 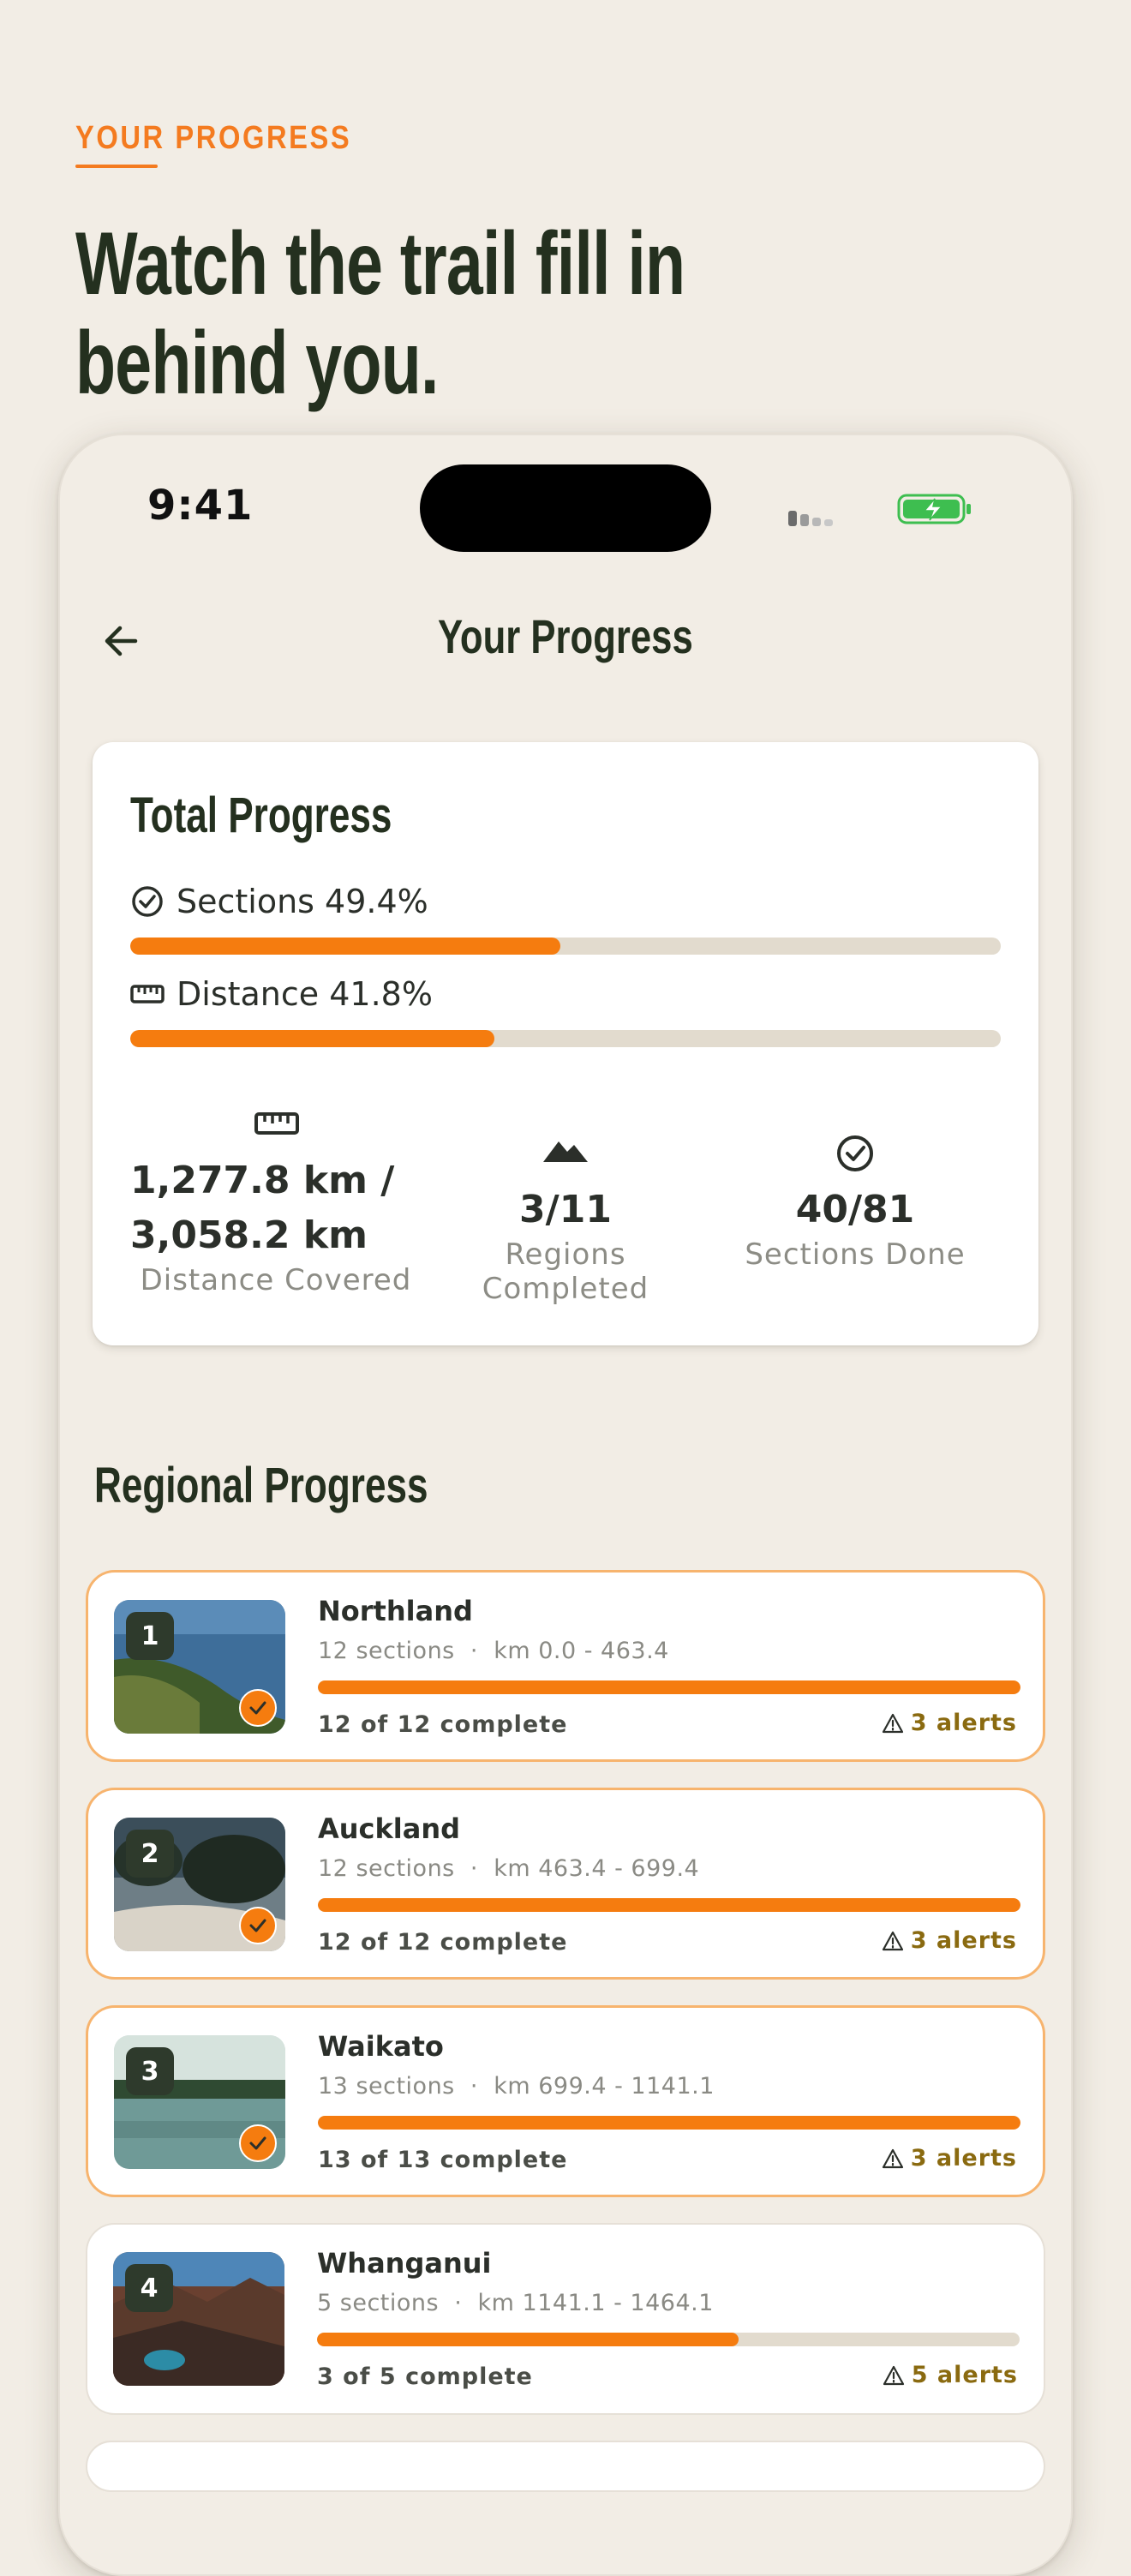 What do you see at coordinates (565, 1209) in the screenshot?
I see `stat-regions-value: 3/11` at bounding box center [565, 1209].